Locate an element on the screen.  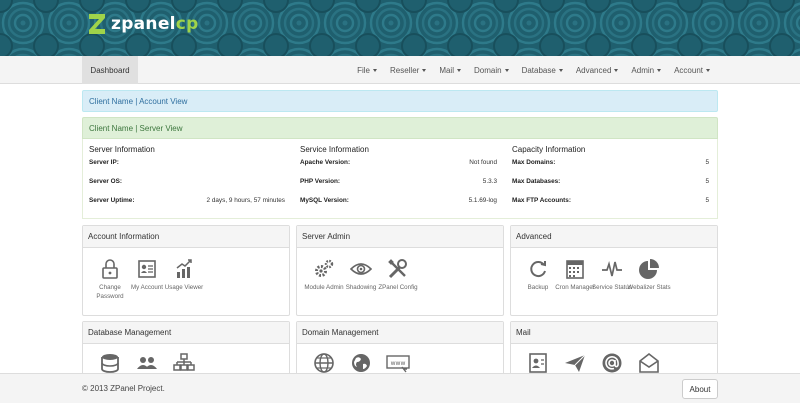
contact-card-icon is located at coordinates (538, 363).